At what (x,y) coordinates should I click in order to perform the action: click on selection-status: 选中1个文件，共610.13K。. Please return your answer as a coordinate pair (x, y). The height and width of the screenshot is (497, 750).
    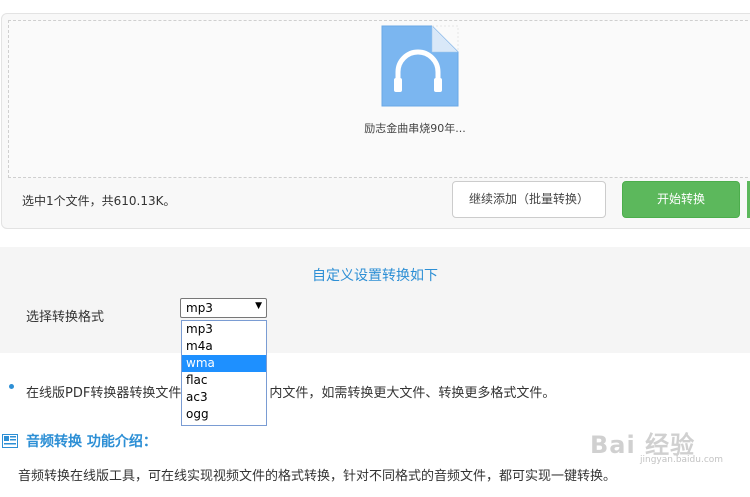
    Looking at the image, I should click on (99, 201).